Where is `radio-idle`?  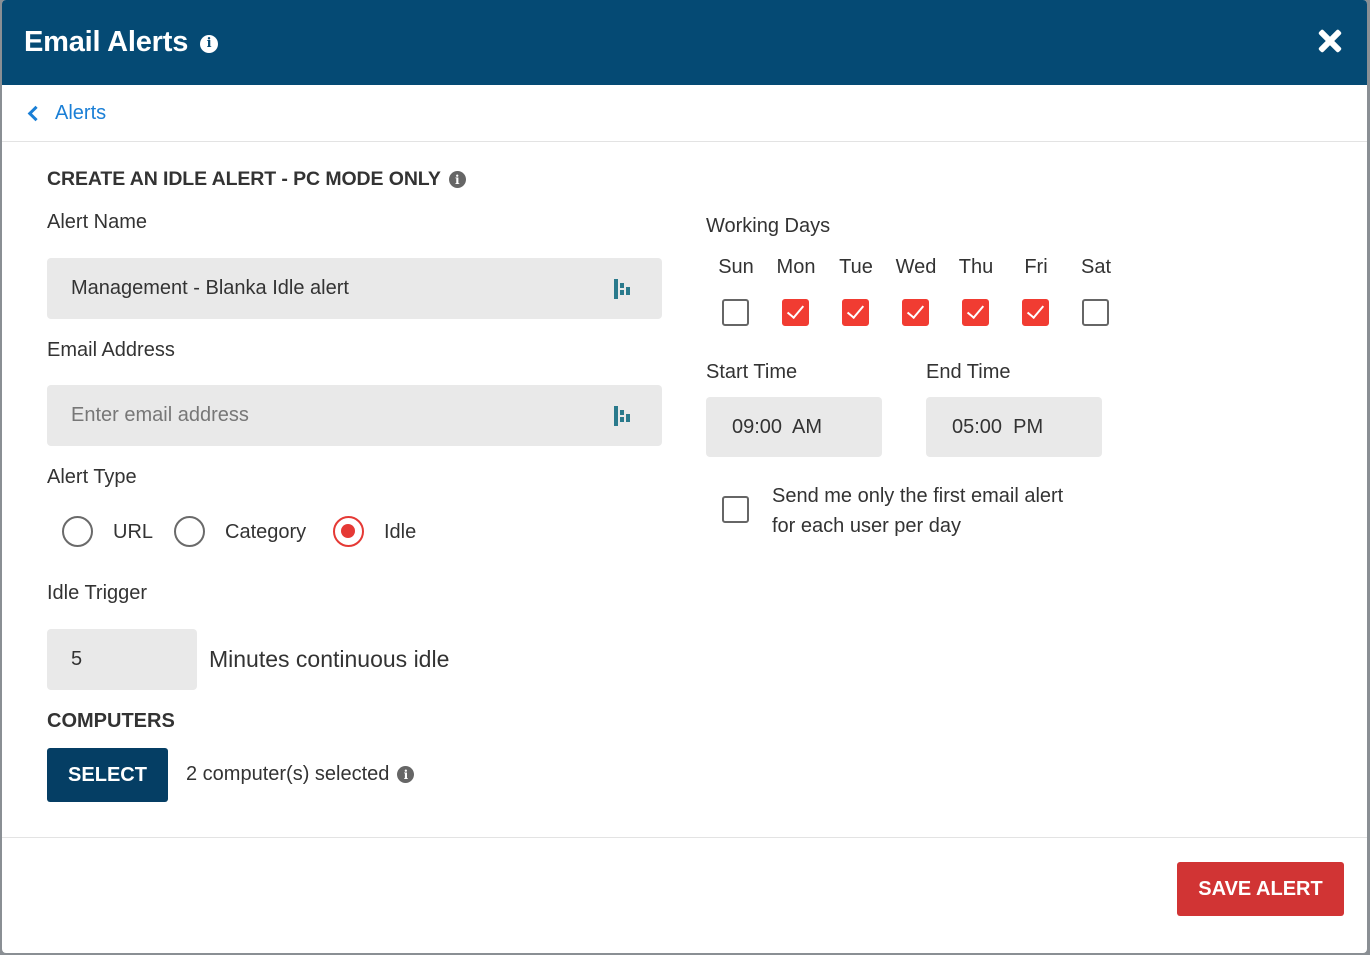
radio-idle is located at coordinates (348, 531).